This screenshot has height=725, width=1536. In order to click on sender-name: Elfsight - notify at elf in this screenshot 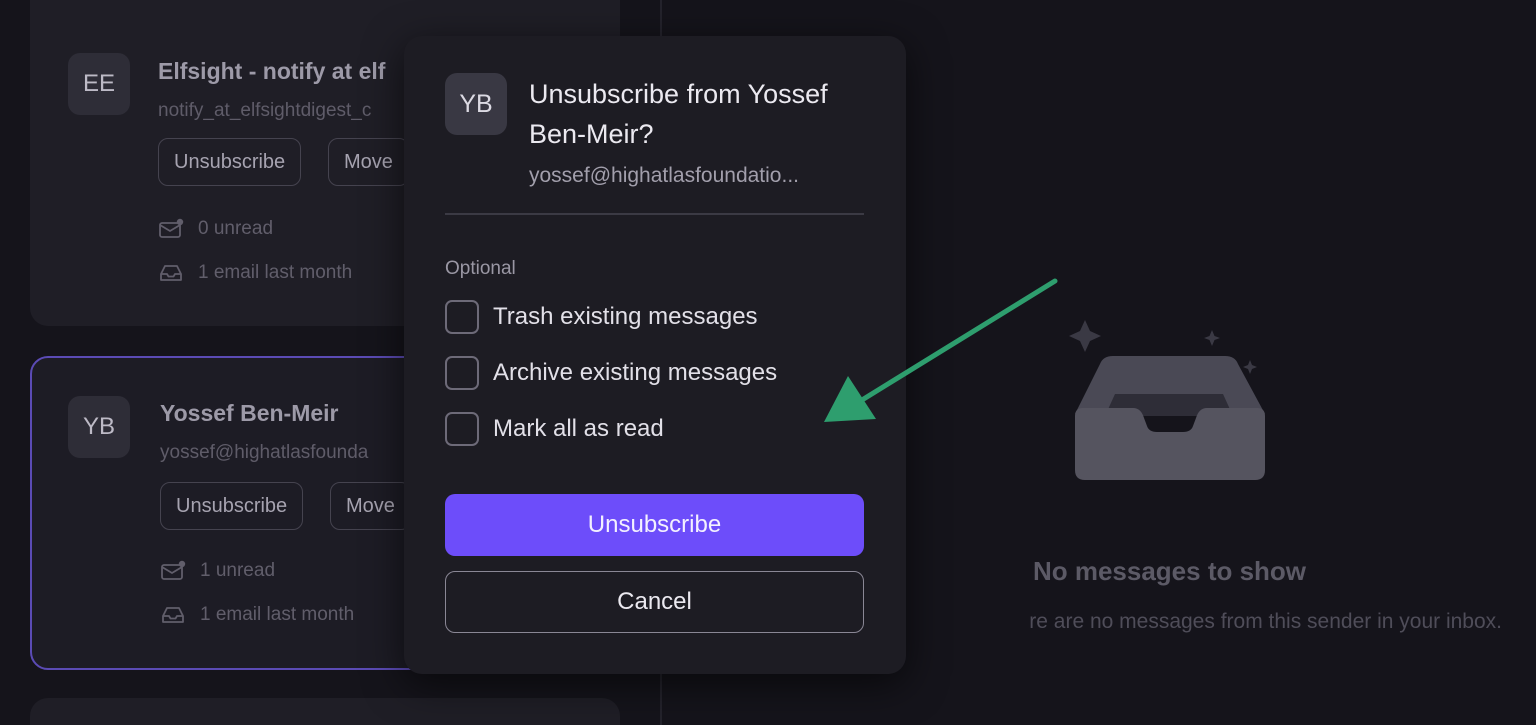, I will do `click(272, 71)`.